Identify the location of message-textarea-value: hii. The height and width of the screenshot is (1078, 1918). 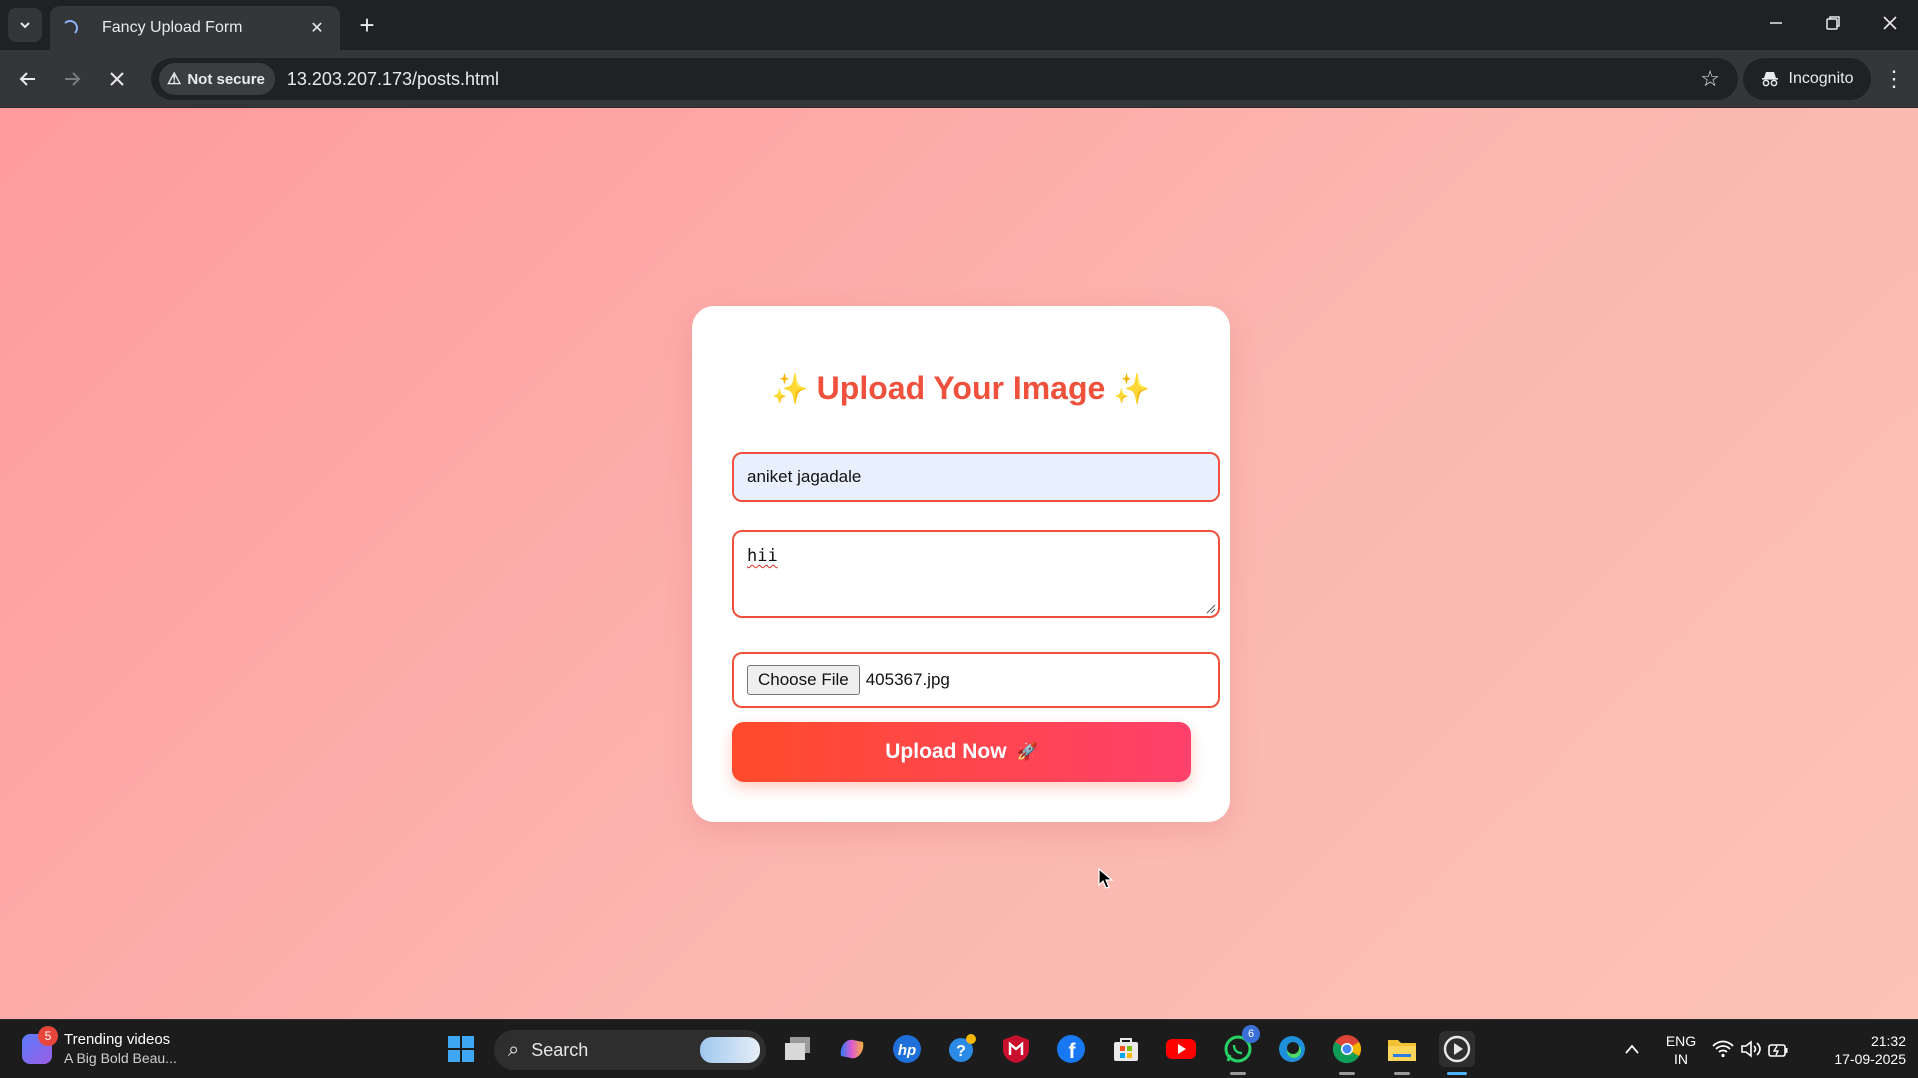
(762, 556).